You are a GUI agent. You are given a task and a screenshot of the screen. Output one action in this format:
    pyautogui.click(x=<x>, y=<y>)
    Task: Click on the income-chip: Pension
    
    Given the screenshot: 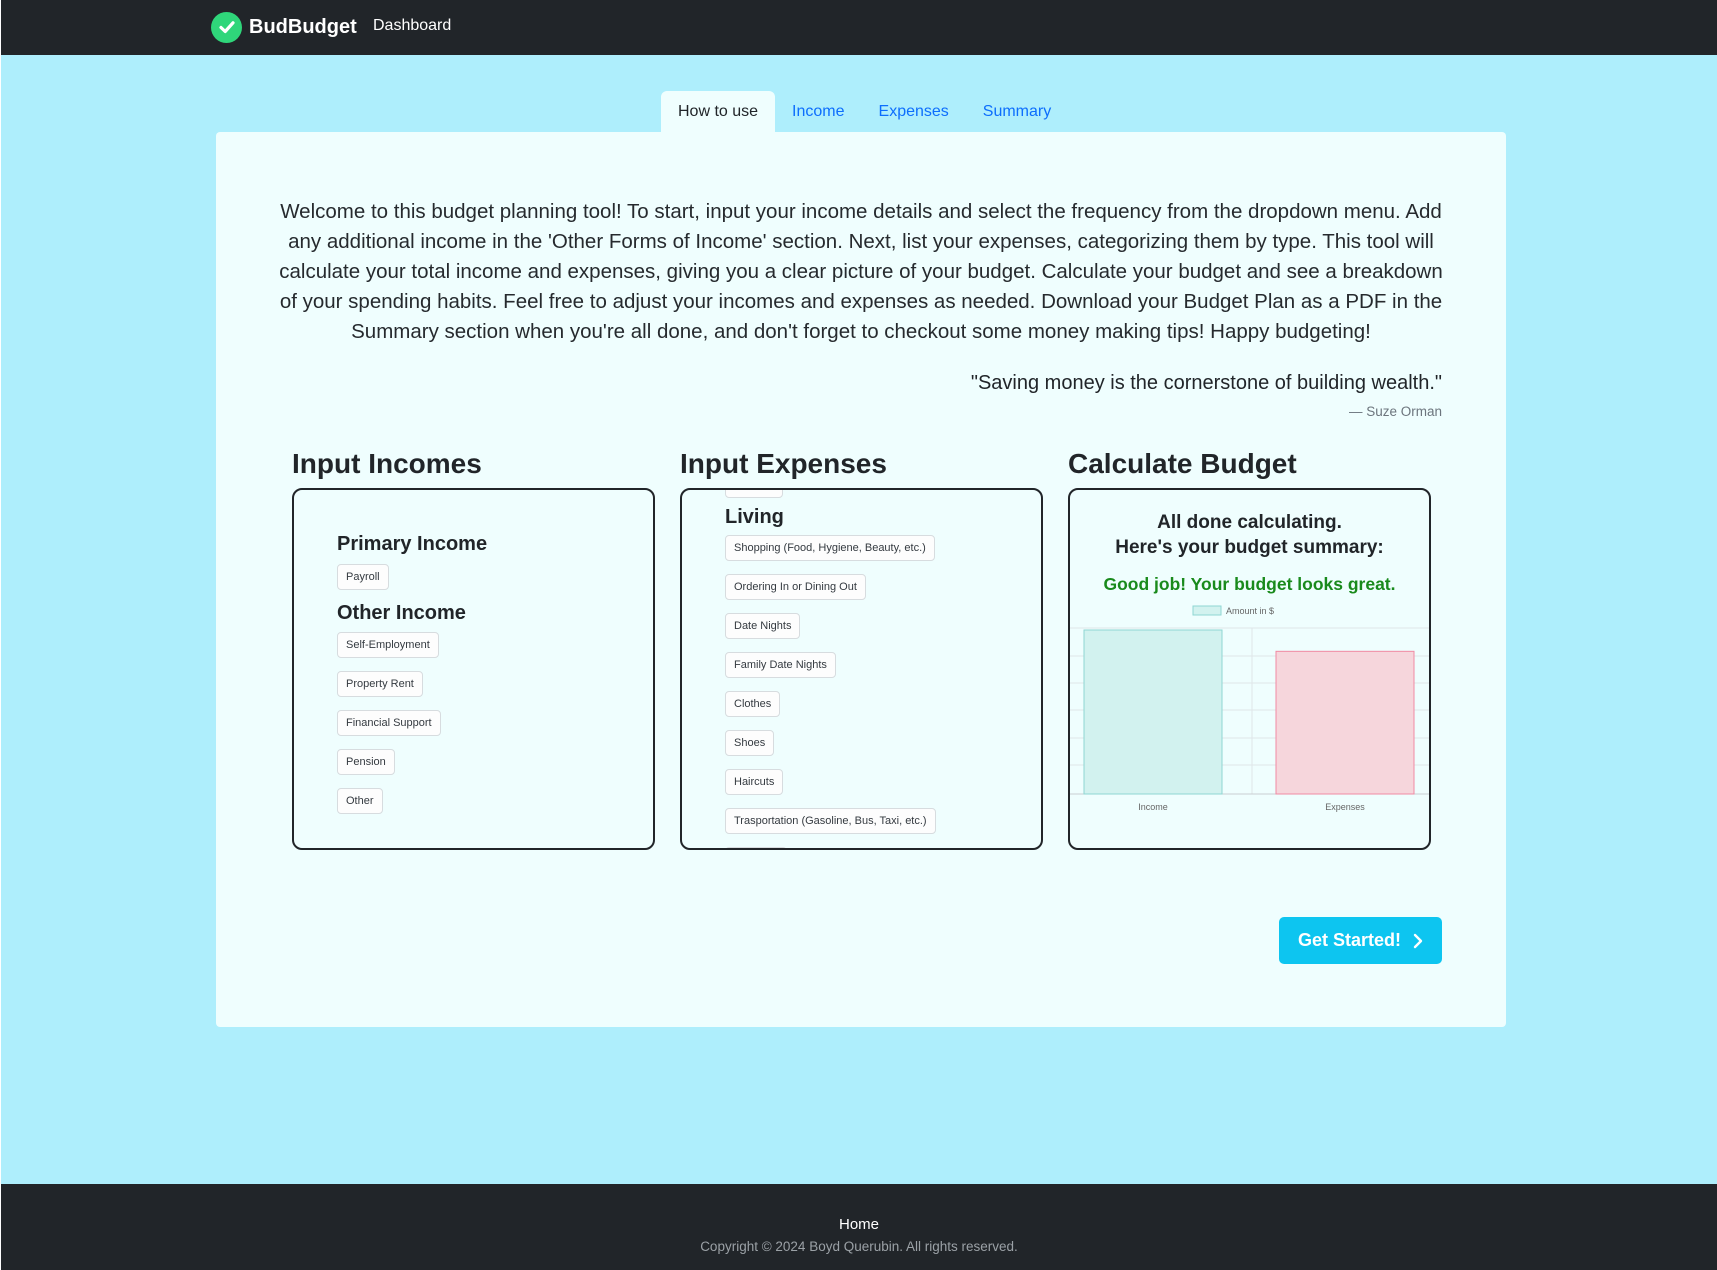 What is the action you would take?
    pyautogui.click(x=366, y=762)
    